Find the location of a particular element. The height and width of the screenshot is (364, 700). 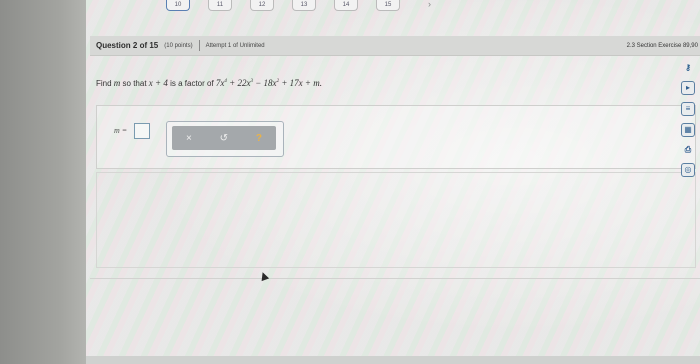

play-icon: ▸ is located at coordinates (688, 88).